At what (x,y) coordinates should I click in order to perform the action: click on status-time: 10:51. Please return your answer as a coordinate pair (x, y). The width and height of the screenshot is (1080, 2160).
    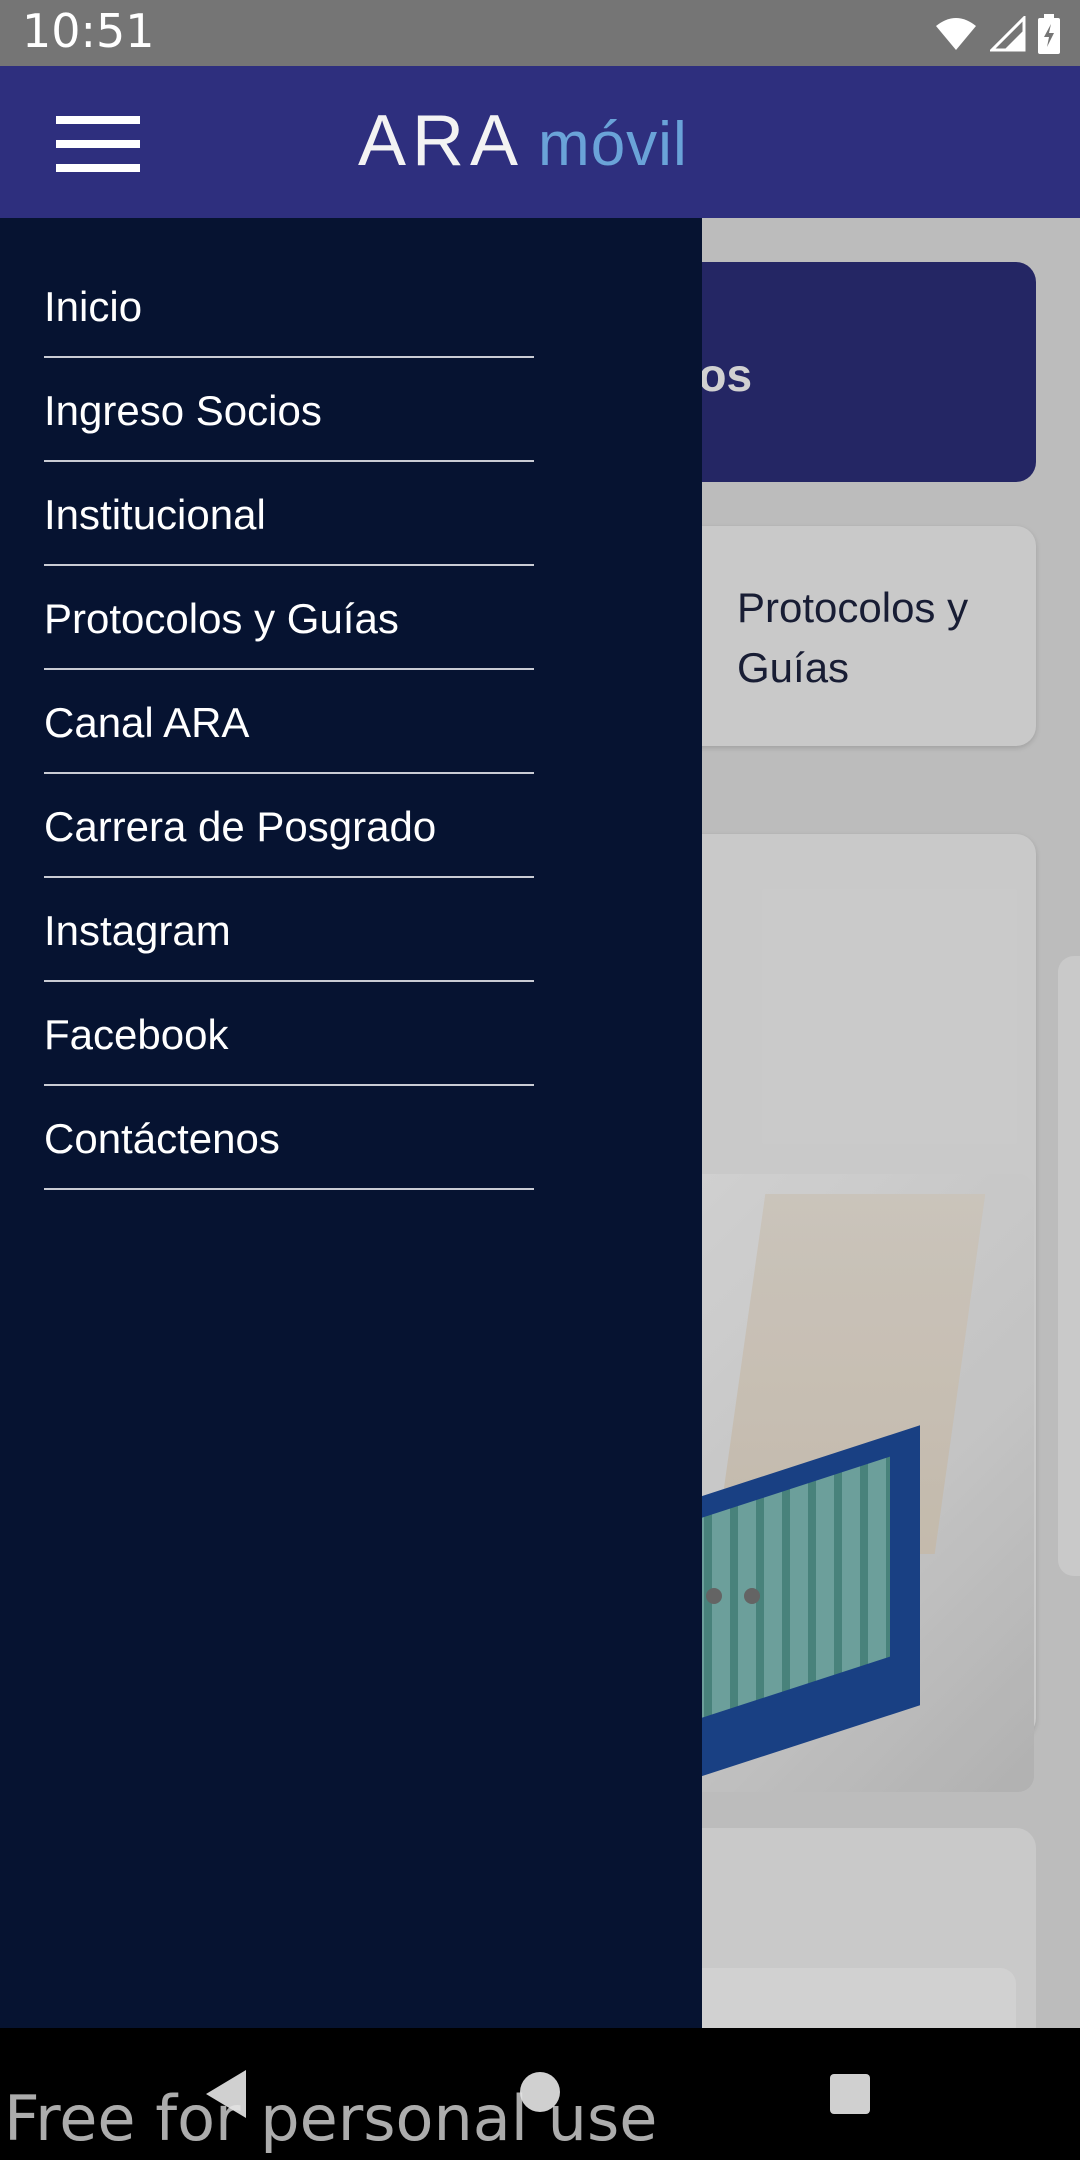
    Looking at the image, I should click on (88, 31).